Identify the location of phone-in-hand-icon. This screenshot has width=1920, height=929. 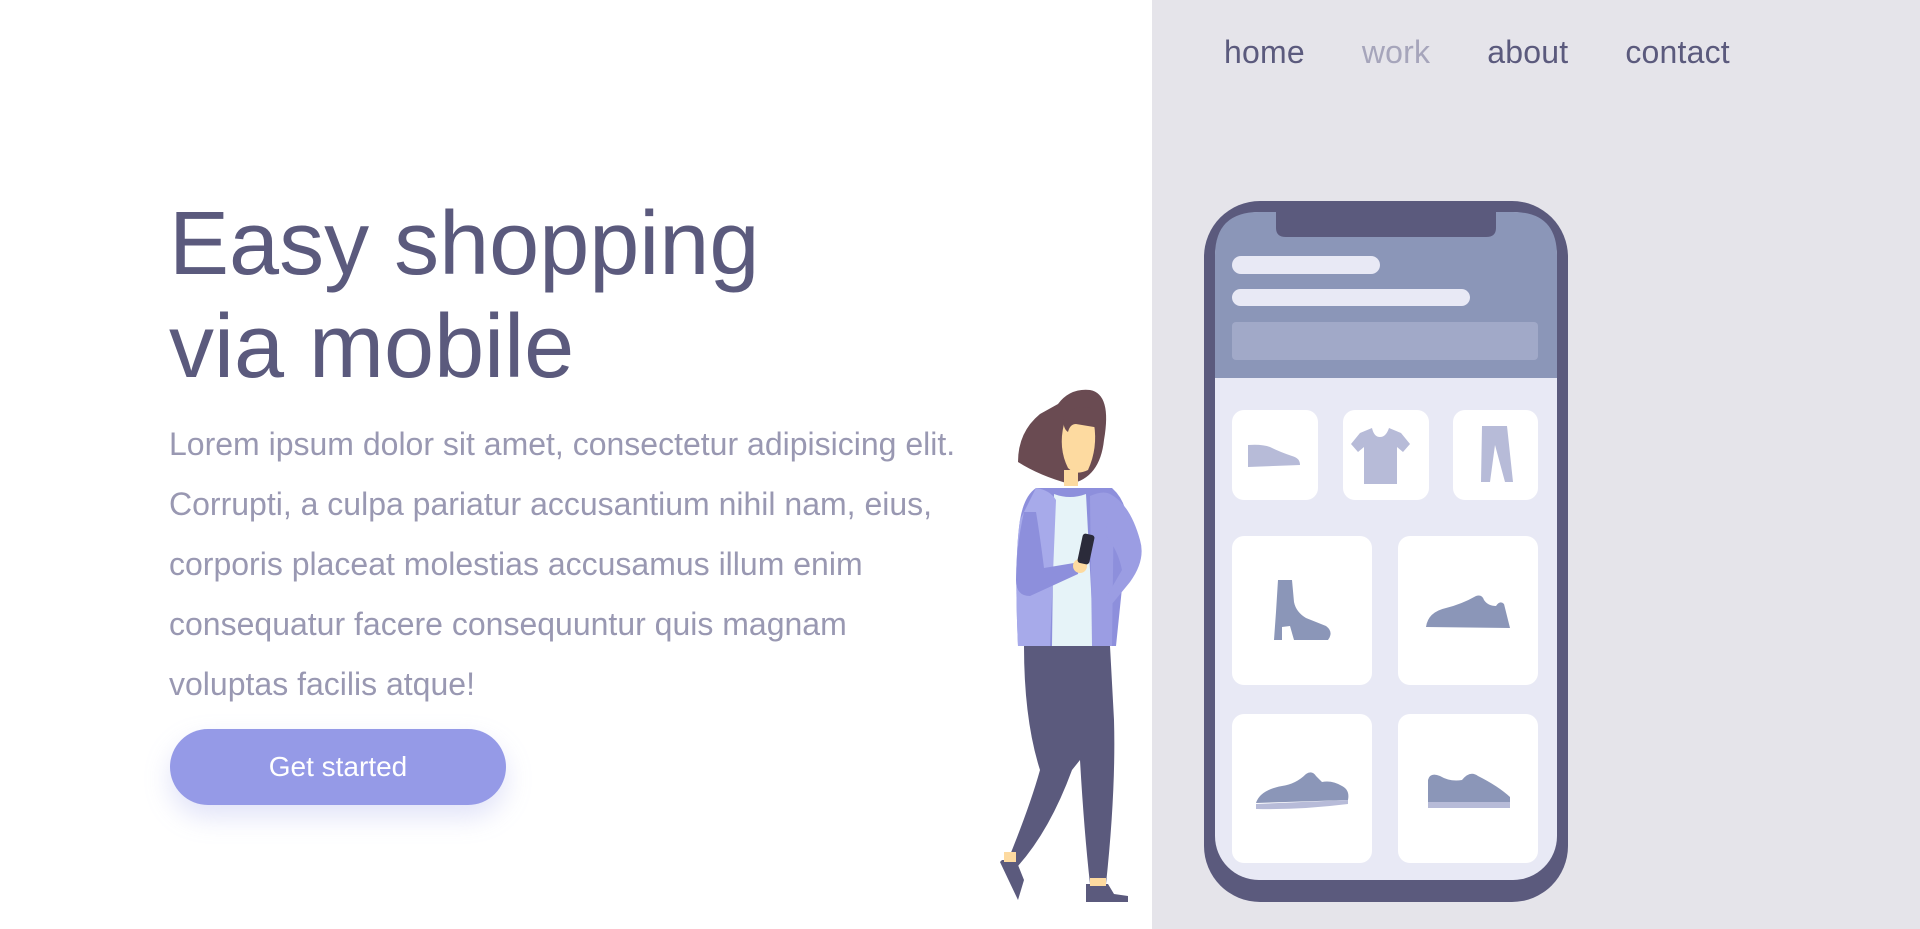
(1086, 549).